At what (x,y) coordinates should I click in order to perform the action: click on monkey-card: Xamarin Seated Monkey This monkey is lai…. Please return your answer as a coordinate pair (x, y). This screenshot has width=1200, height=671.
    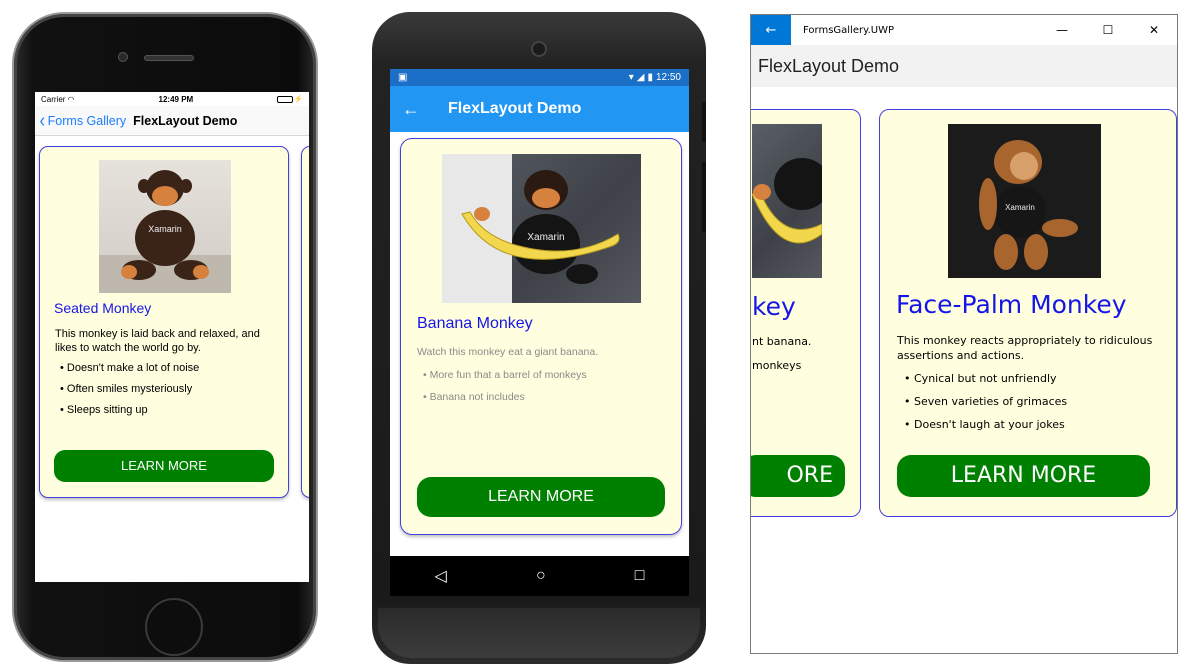
    Looking at the image, I should click on (164, 322).